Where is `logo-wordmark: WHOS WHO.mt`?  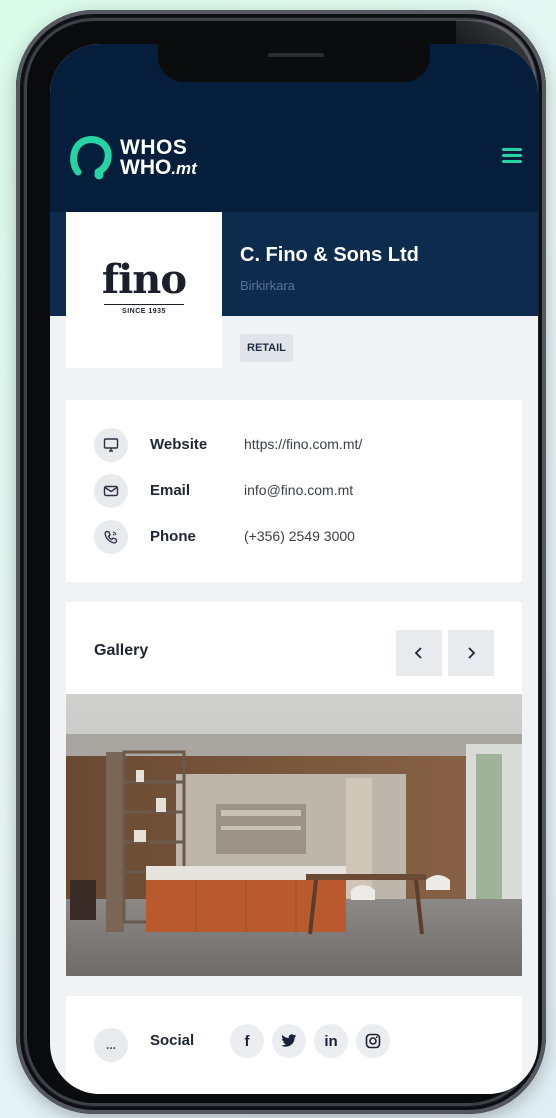 logo-wordmark: WHOS WHO.mt is located at coordinates (158, 157).